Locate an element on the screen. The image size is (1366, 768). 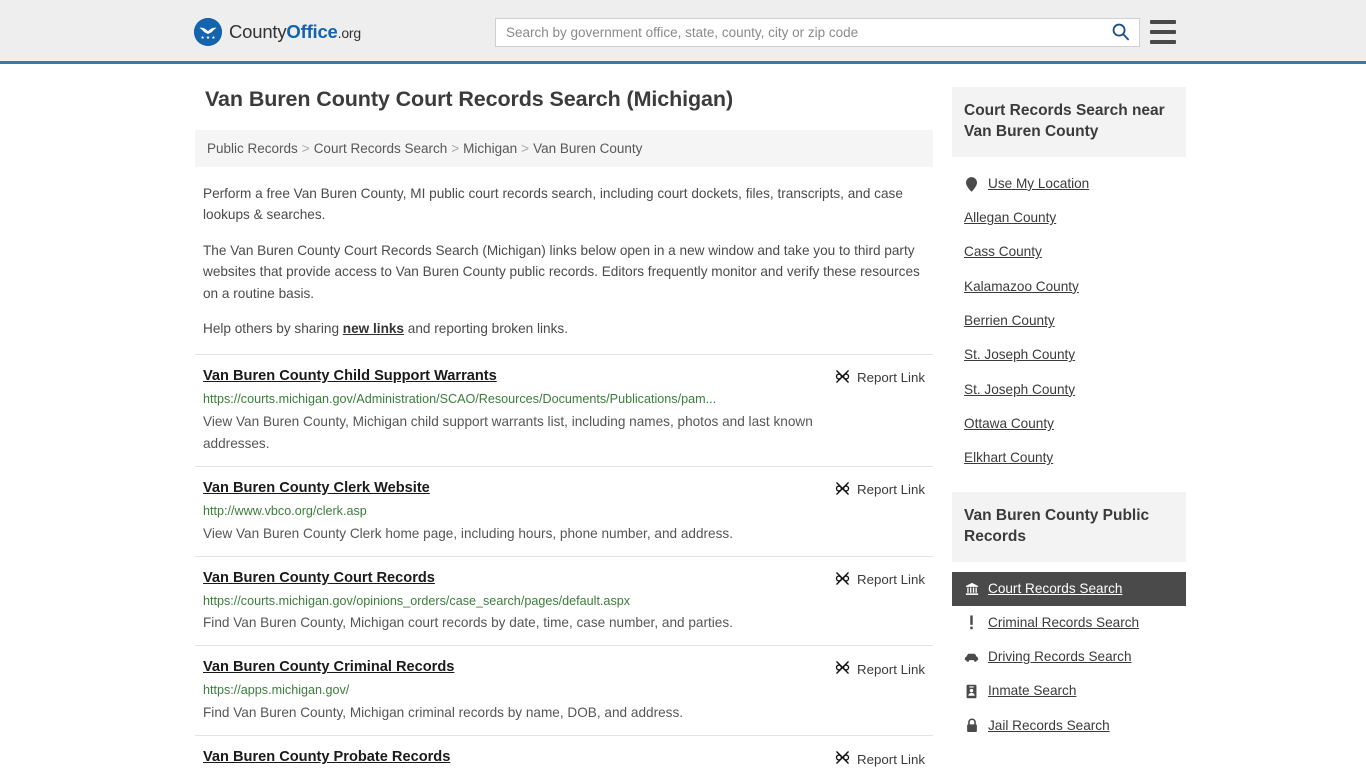
list-item: Kalamazoo County is located at coordinates (1069, 287).